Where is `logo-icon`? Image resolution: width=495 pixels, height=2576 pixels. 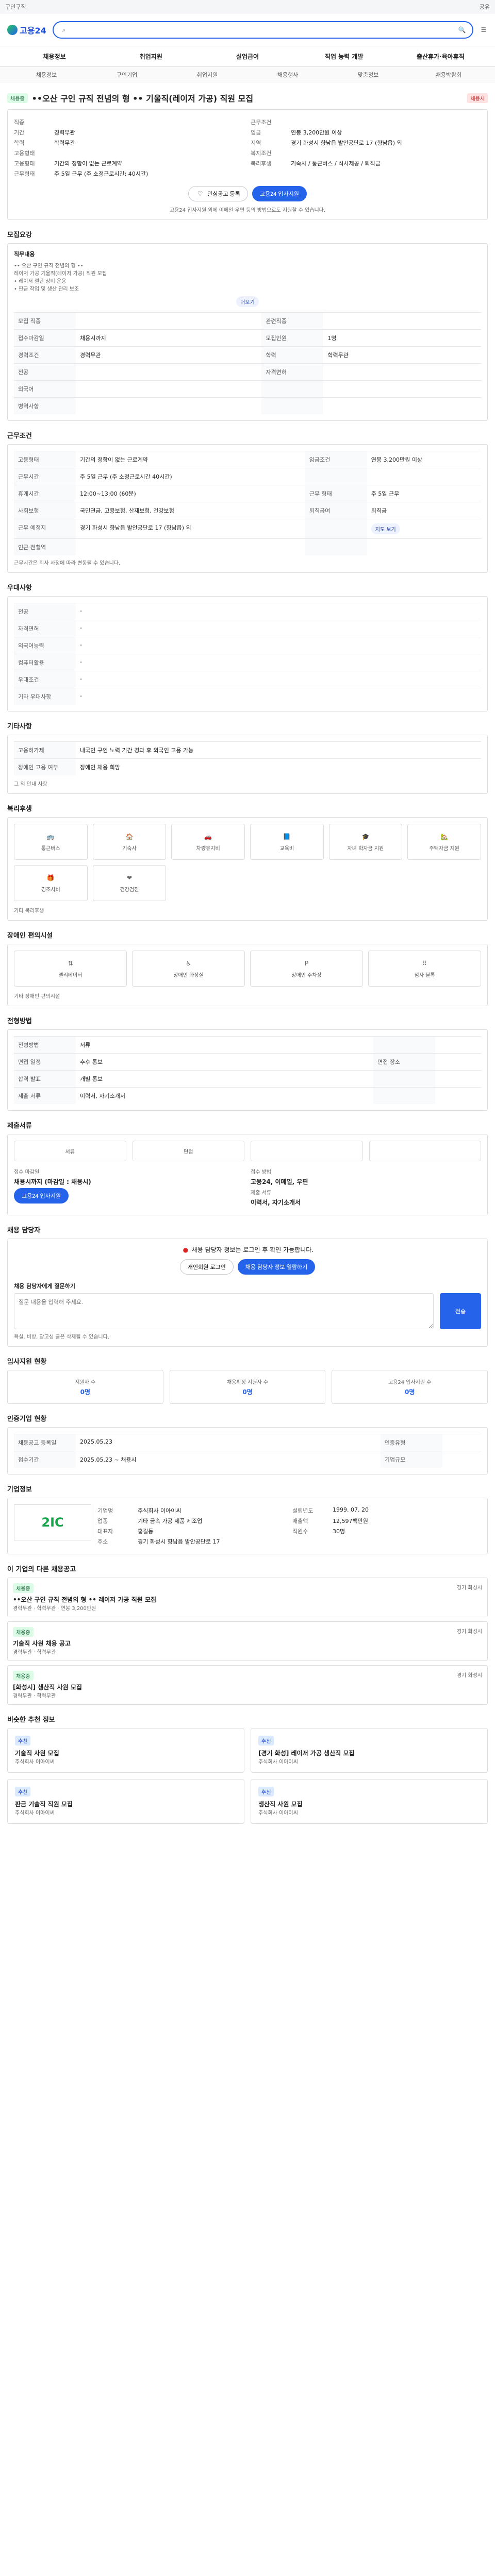
logo-icon is located at coordinates (12, 29).